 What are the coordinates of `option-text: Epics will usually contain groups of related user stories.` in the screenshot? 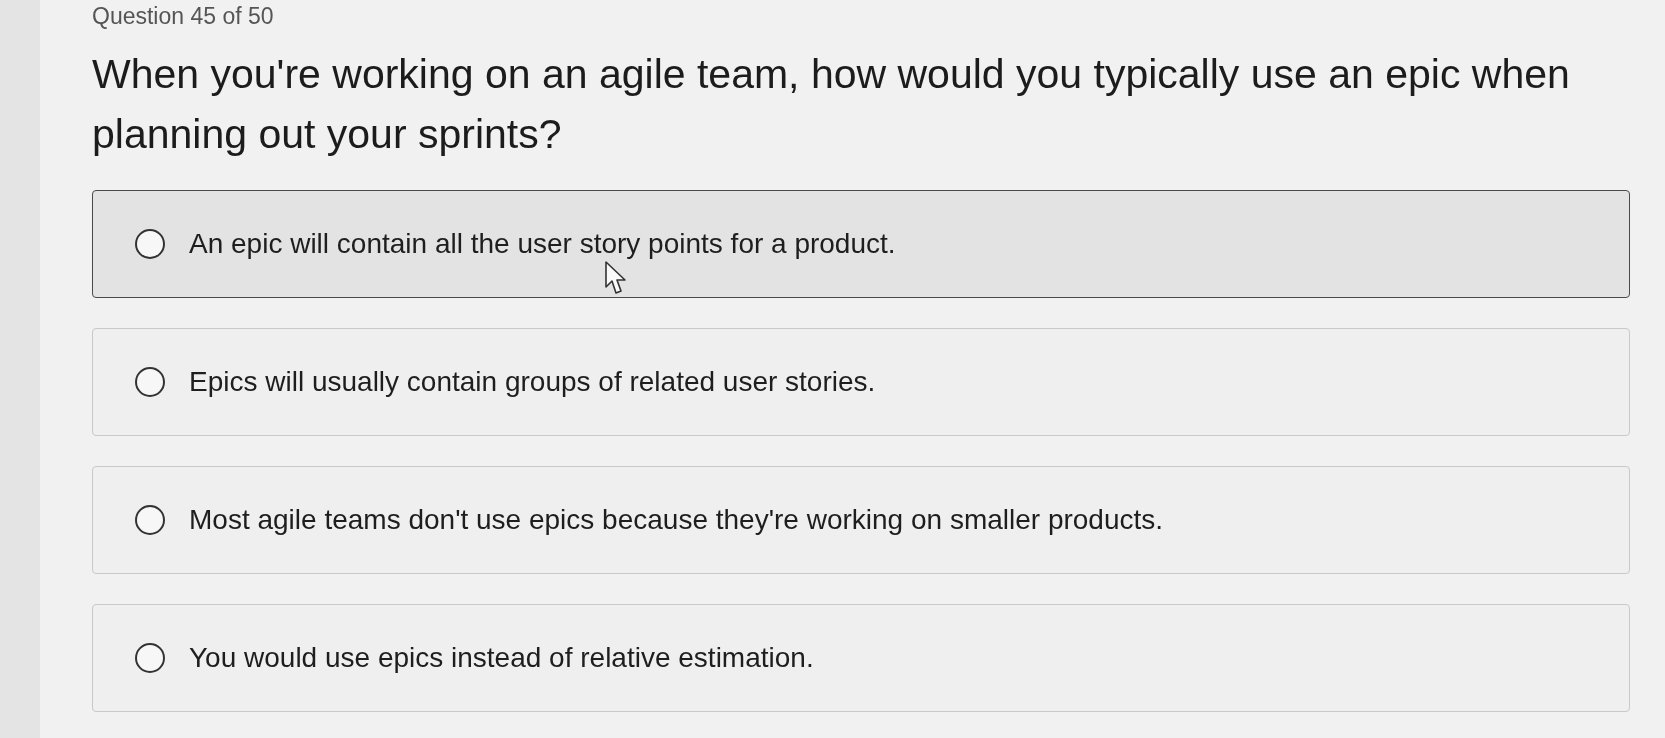 It's located at (532, 382).